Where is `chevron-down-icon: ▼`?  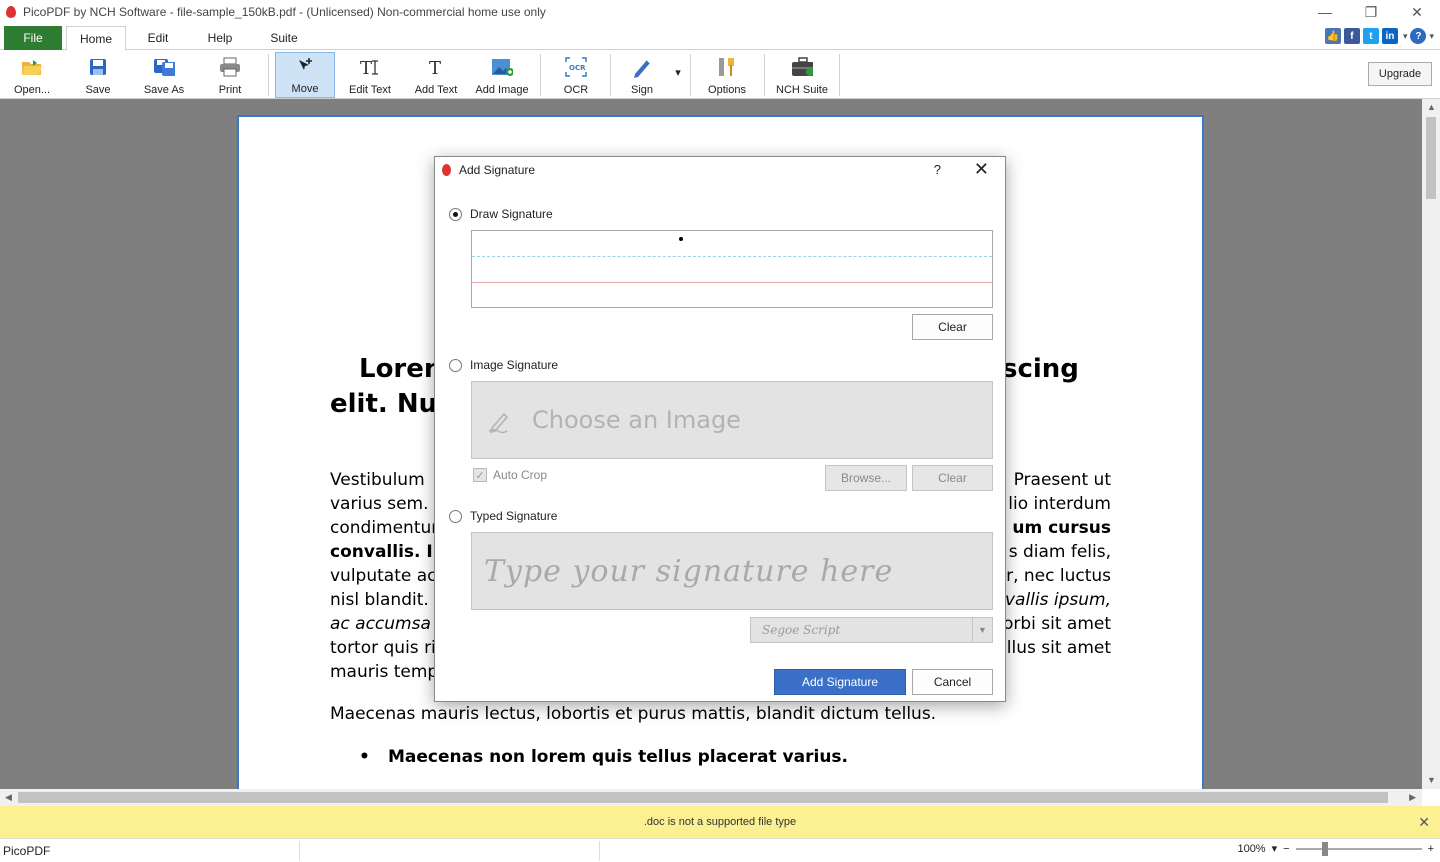 chevron-down-icon: ▼ is located at coordinates (982, 630).